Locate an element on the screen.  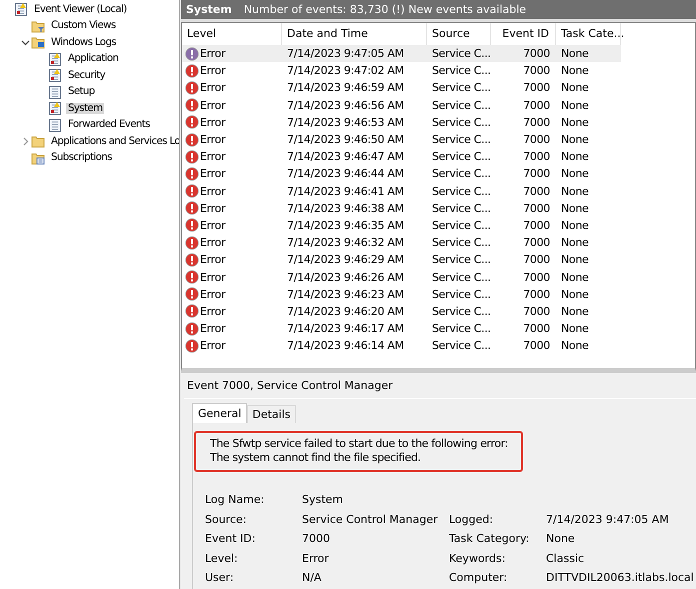
property-value: DITTVDIL20063.itlabs.local is located at coordinates (619, 577).